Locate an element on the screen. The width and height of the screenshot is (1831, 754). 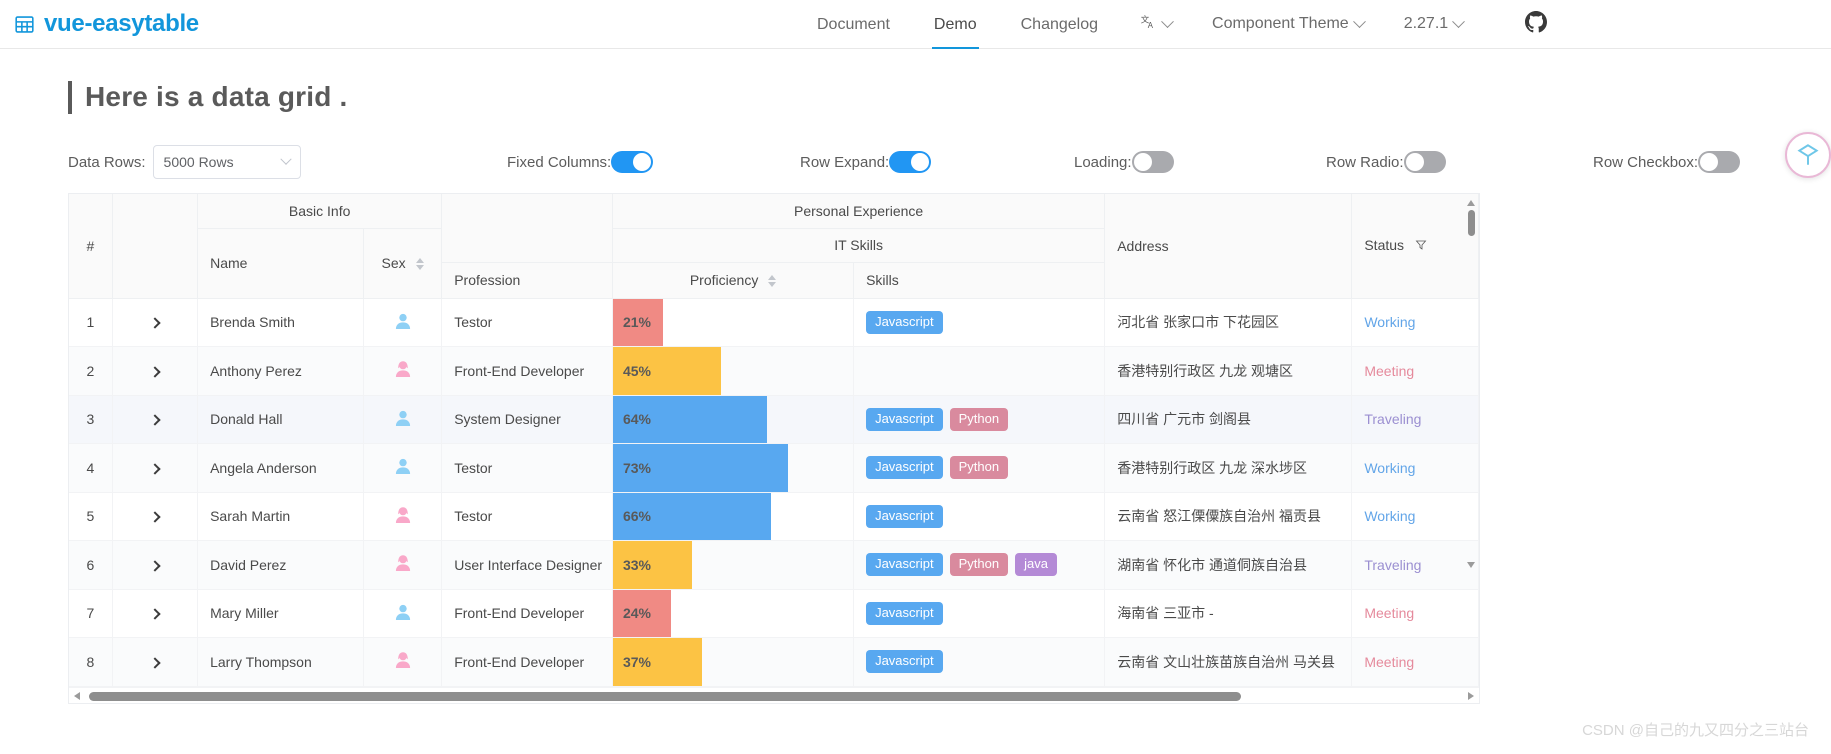
vertical-scrollbar is located at coordinates (1471, 384).